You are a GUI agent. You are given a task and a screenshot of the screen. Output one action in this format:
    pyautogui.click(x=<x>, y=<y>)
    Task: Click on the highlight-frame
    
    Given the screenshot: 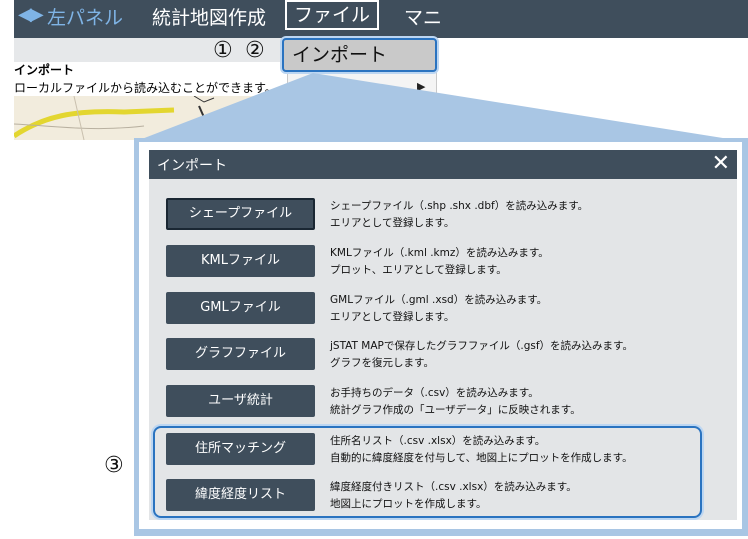 What is the action you would take?
    pyautogui.click(x=427, y=472)
    